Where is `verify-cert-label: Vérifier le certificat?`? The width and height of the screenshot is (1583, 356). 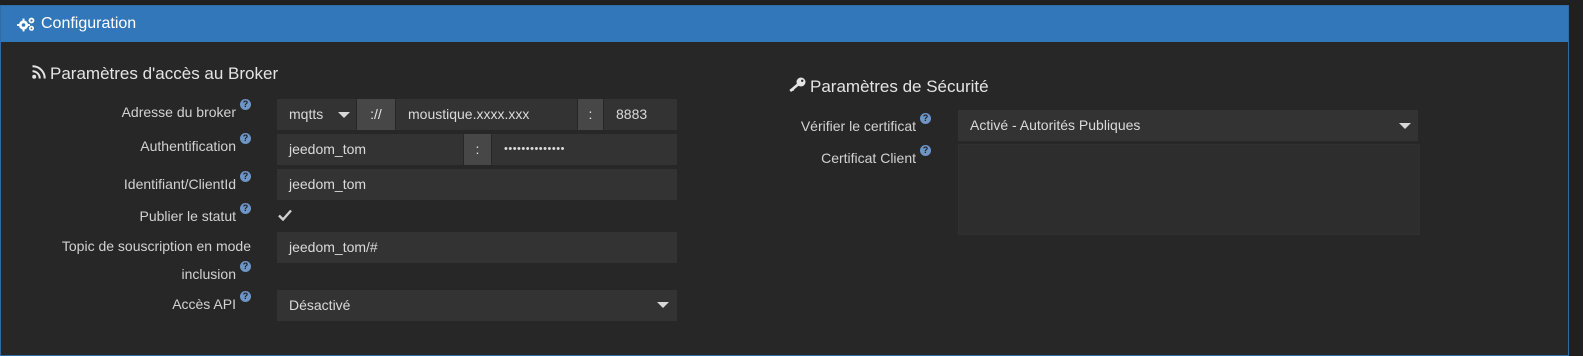
verify-cert-label: Vérifier le certificat? is located at coordinates (816, 126).